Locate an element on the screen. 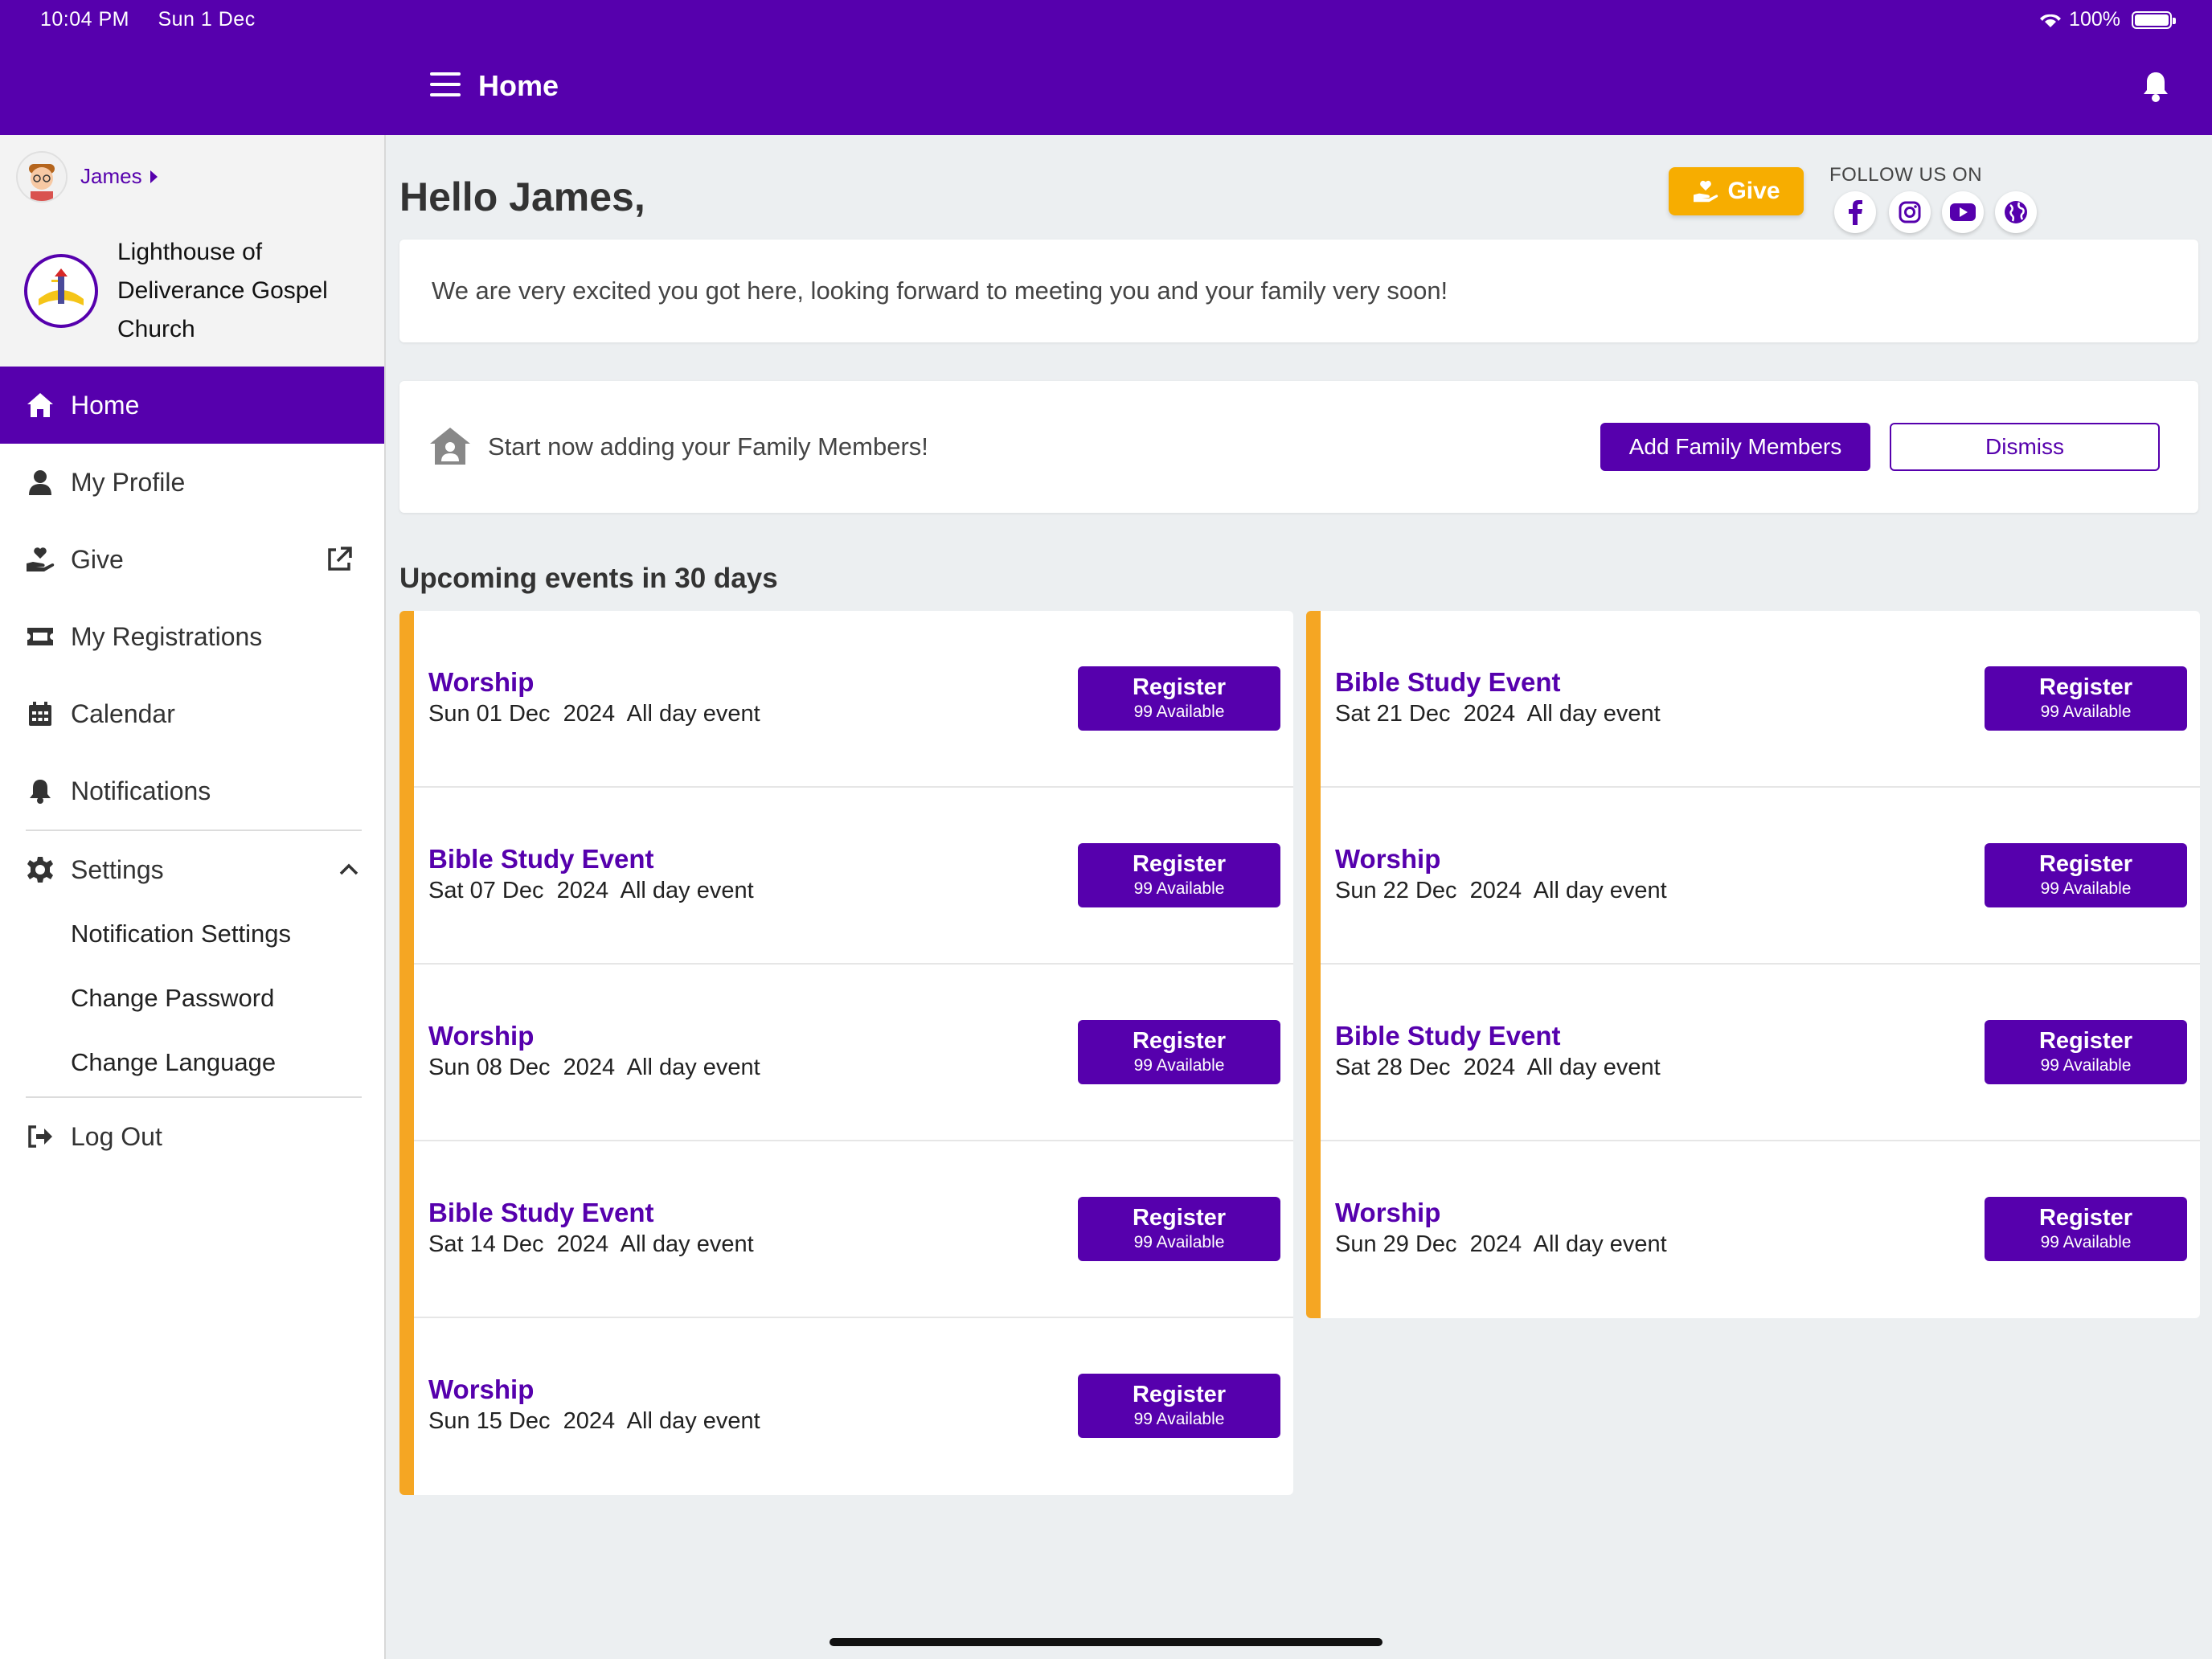 The image size is (2212, 1659). wifi-icon is located at coordinates (2051, 20).